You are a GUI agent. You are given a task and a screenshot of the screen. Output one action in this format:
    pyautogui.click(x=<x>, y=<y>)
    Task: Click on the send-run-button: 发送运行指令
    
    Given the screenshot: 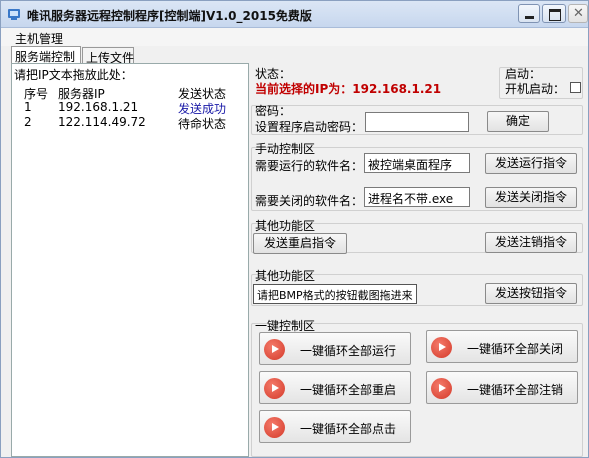 What is the action you would take?
    pyautogui.click(x=531, y=163)
    